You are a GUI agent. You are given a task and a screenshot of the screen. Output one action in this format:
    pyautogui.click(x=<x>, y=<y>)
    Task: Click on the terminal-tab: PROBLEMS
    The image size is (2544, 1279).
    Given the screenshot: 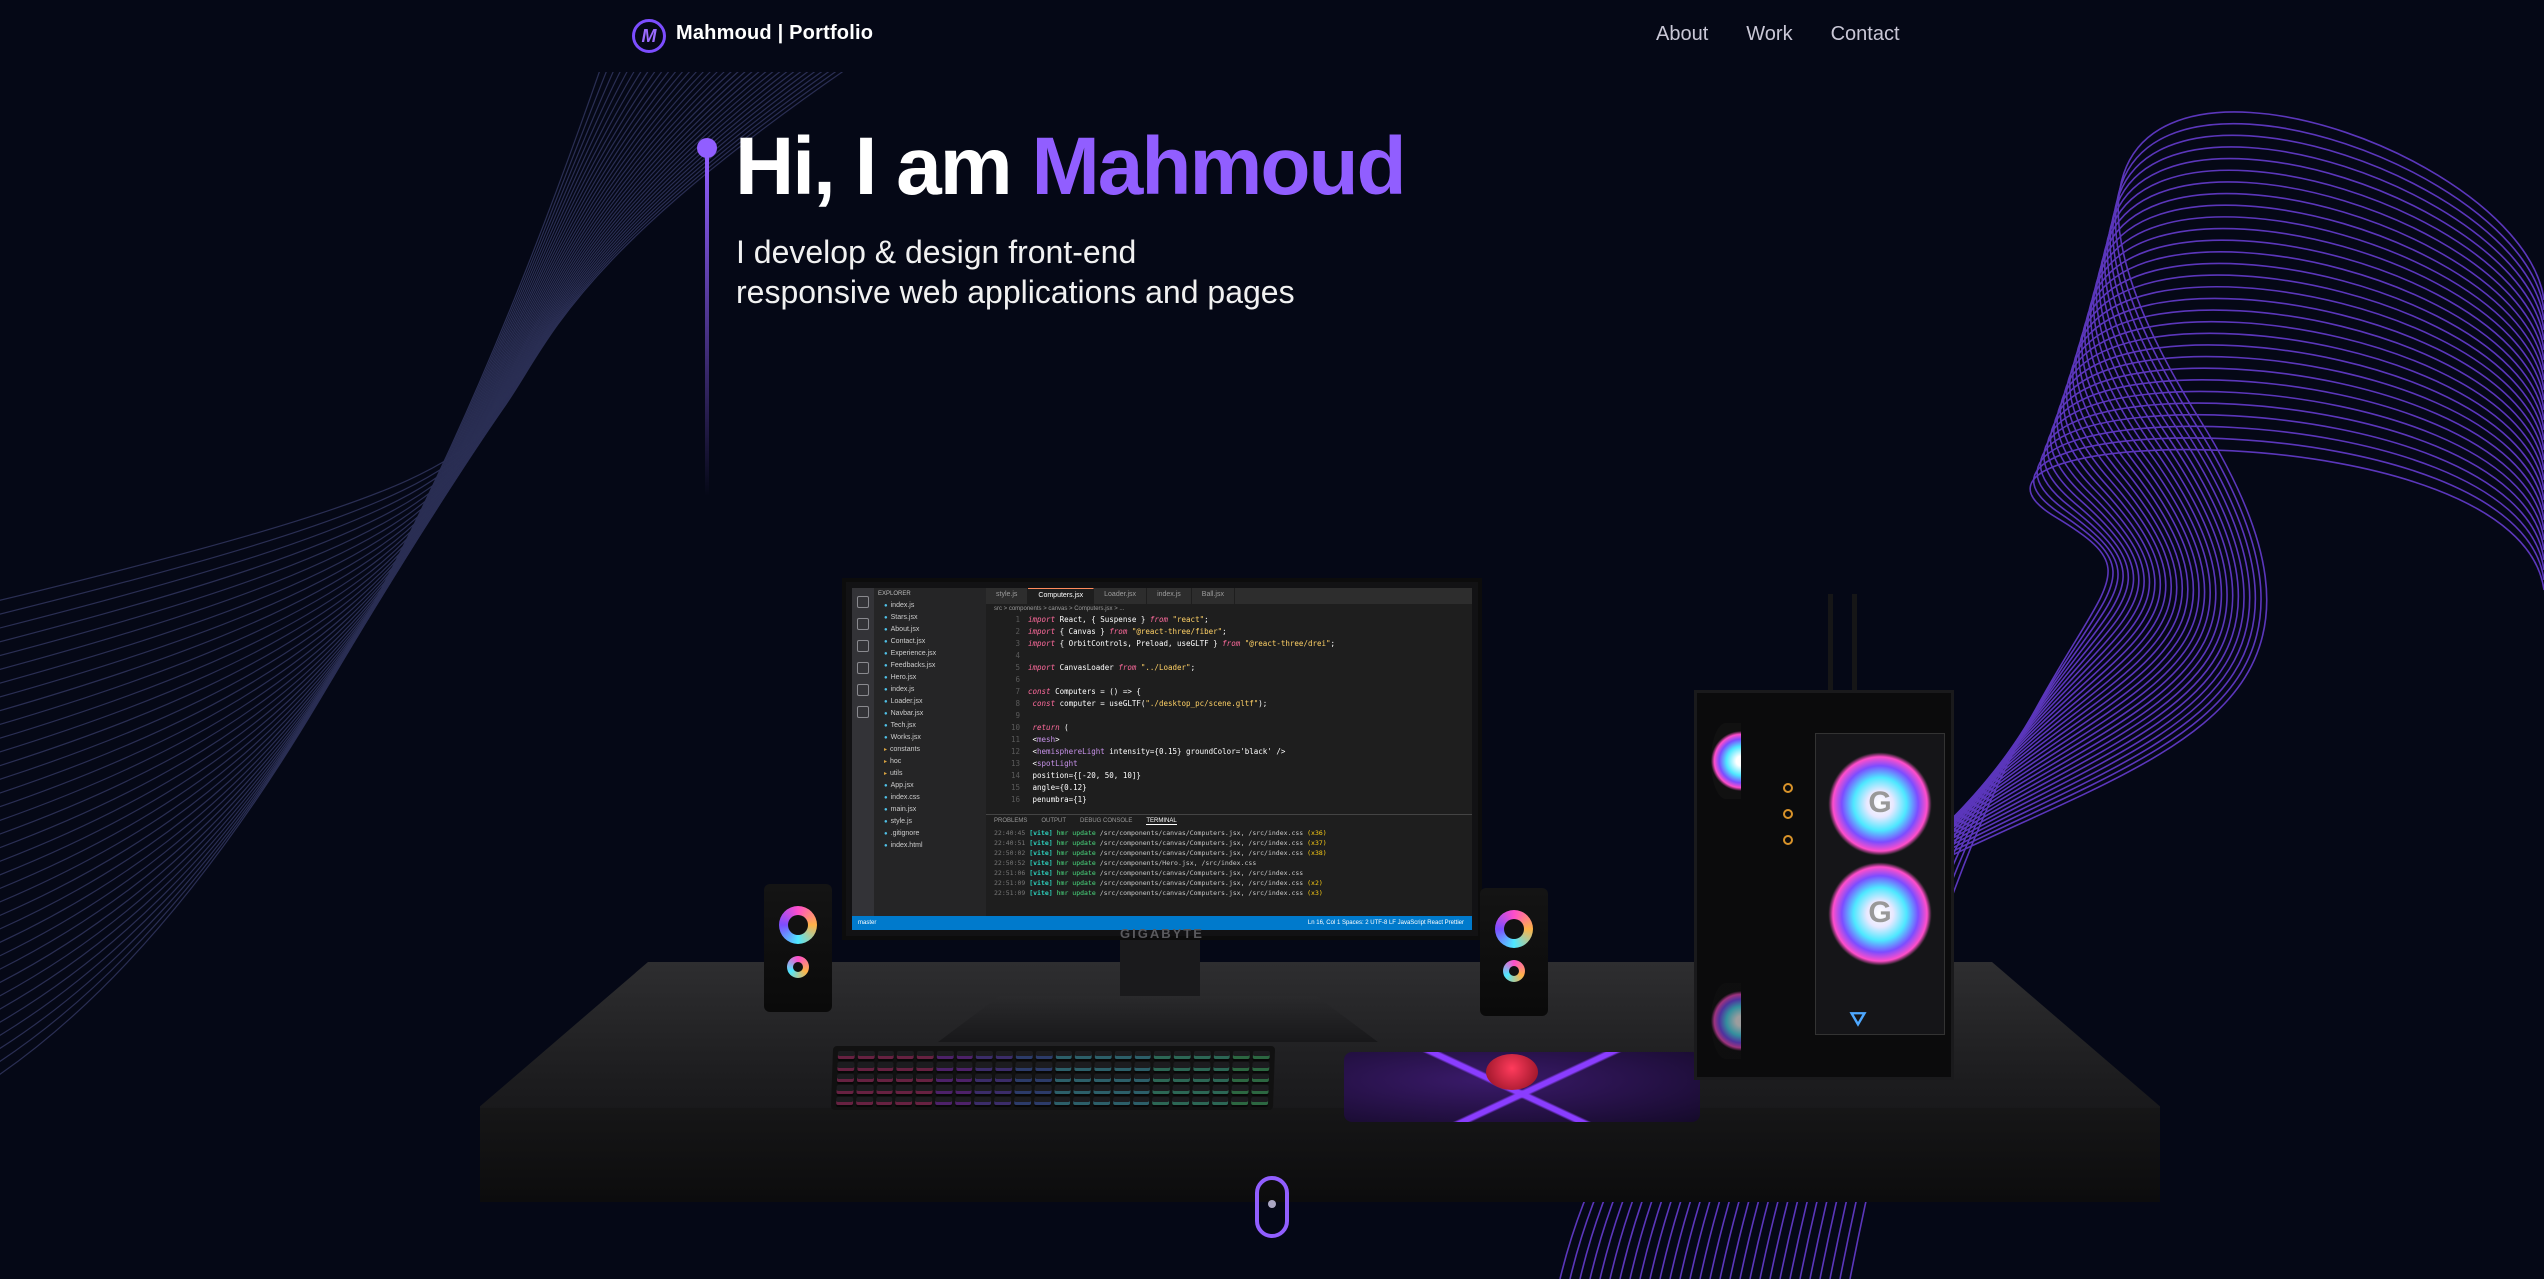 What is the action you would take?
    pyautogui.click(x=1010, y=821)
    